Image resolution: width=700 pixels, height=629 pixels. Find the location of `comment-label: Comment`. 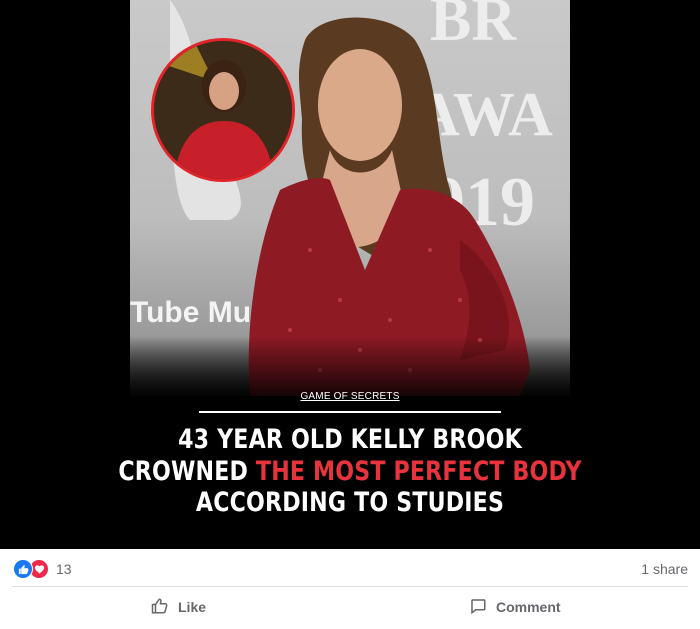

comment-label: Comment is located at coordinates (528, 607).